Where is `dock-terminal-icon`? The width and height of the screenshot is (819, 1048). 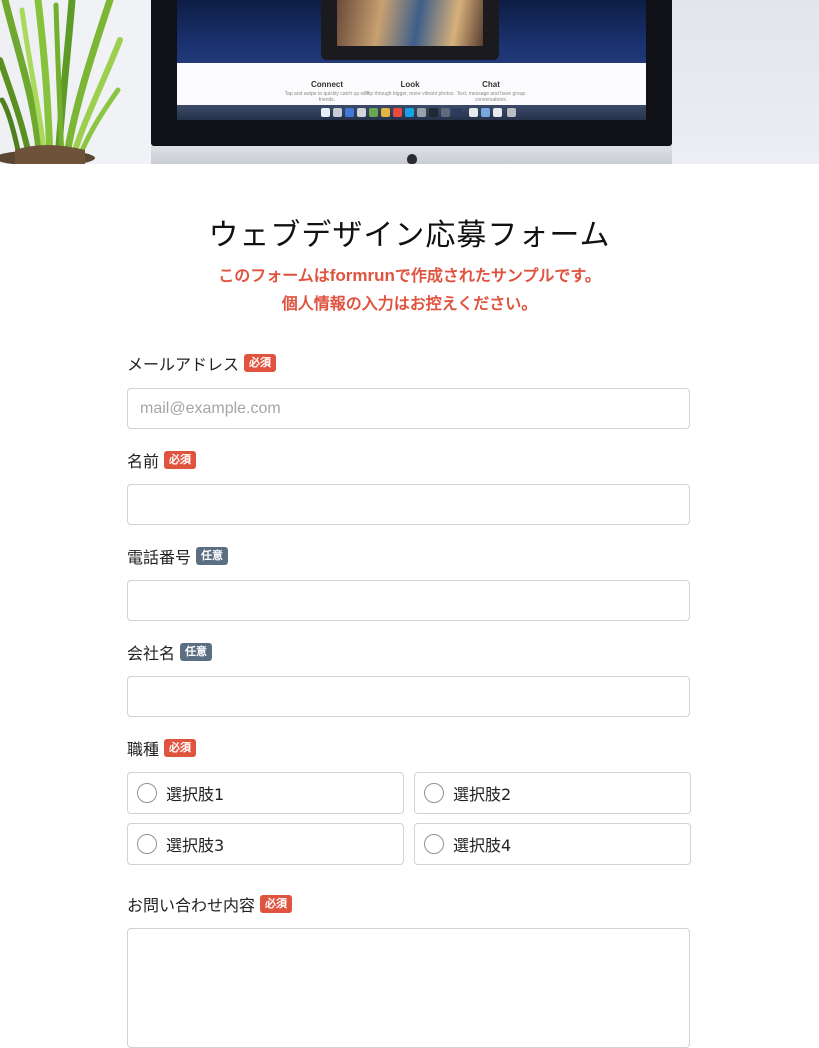 dock-terminal-icon is located at coordinates (433, 112).